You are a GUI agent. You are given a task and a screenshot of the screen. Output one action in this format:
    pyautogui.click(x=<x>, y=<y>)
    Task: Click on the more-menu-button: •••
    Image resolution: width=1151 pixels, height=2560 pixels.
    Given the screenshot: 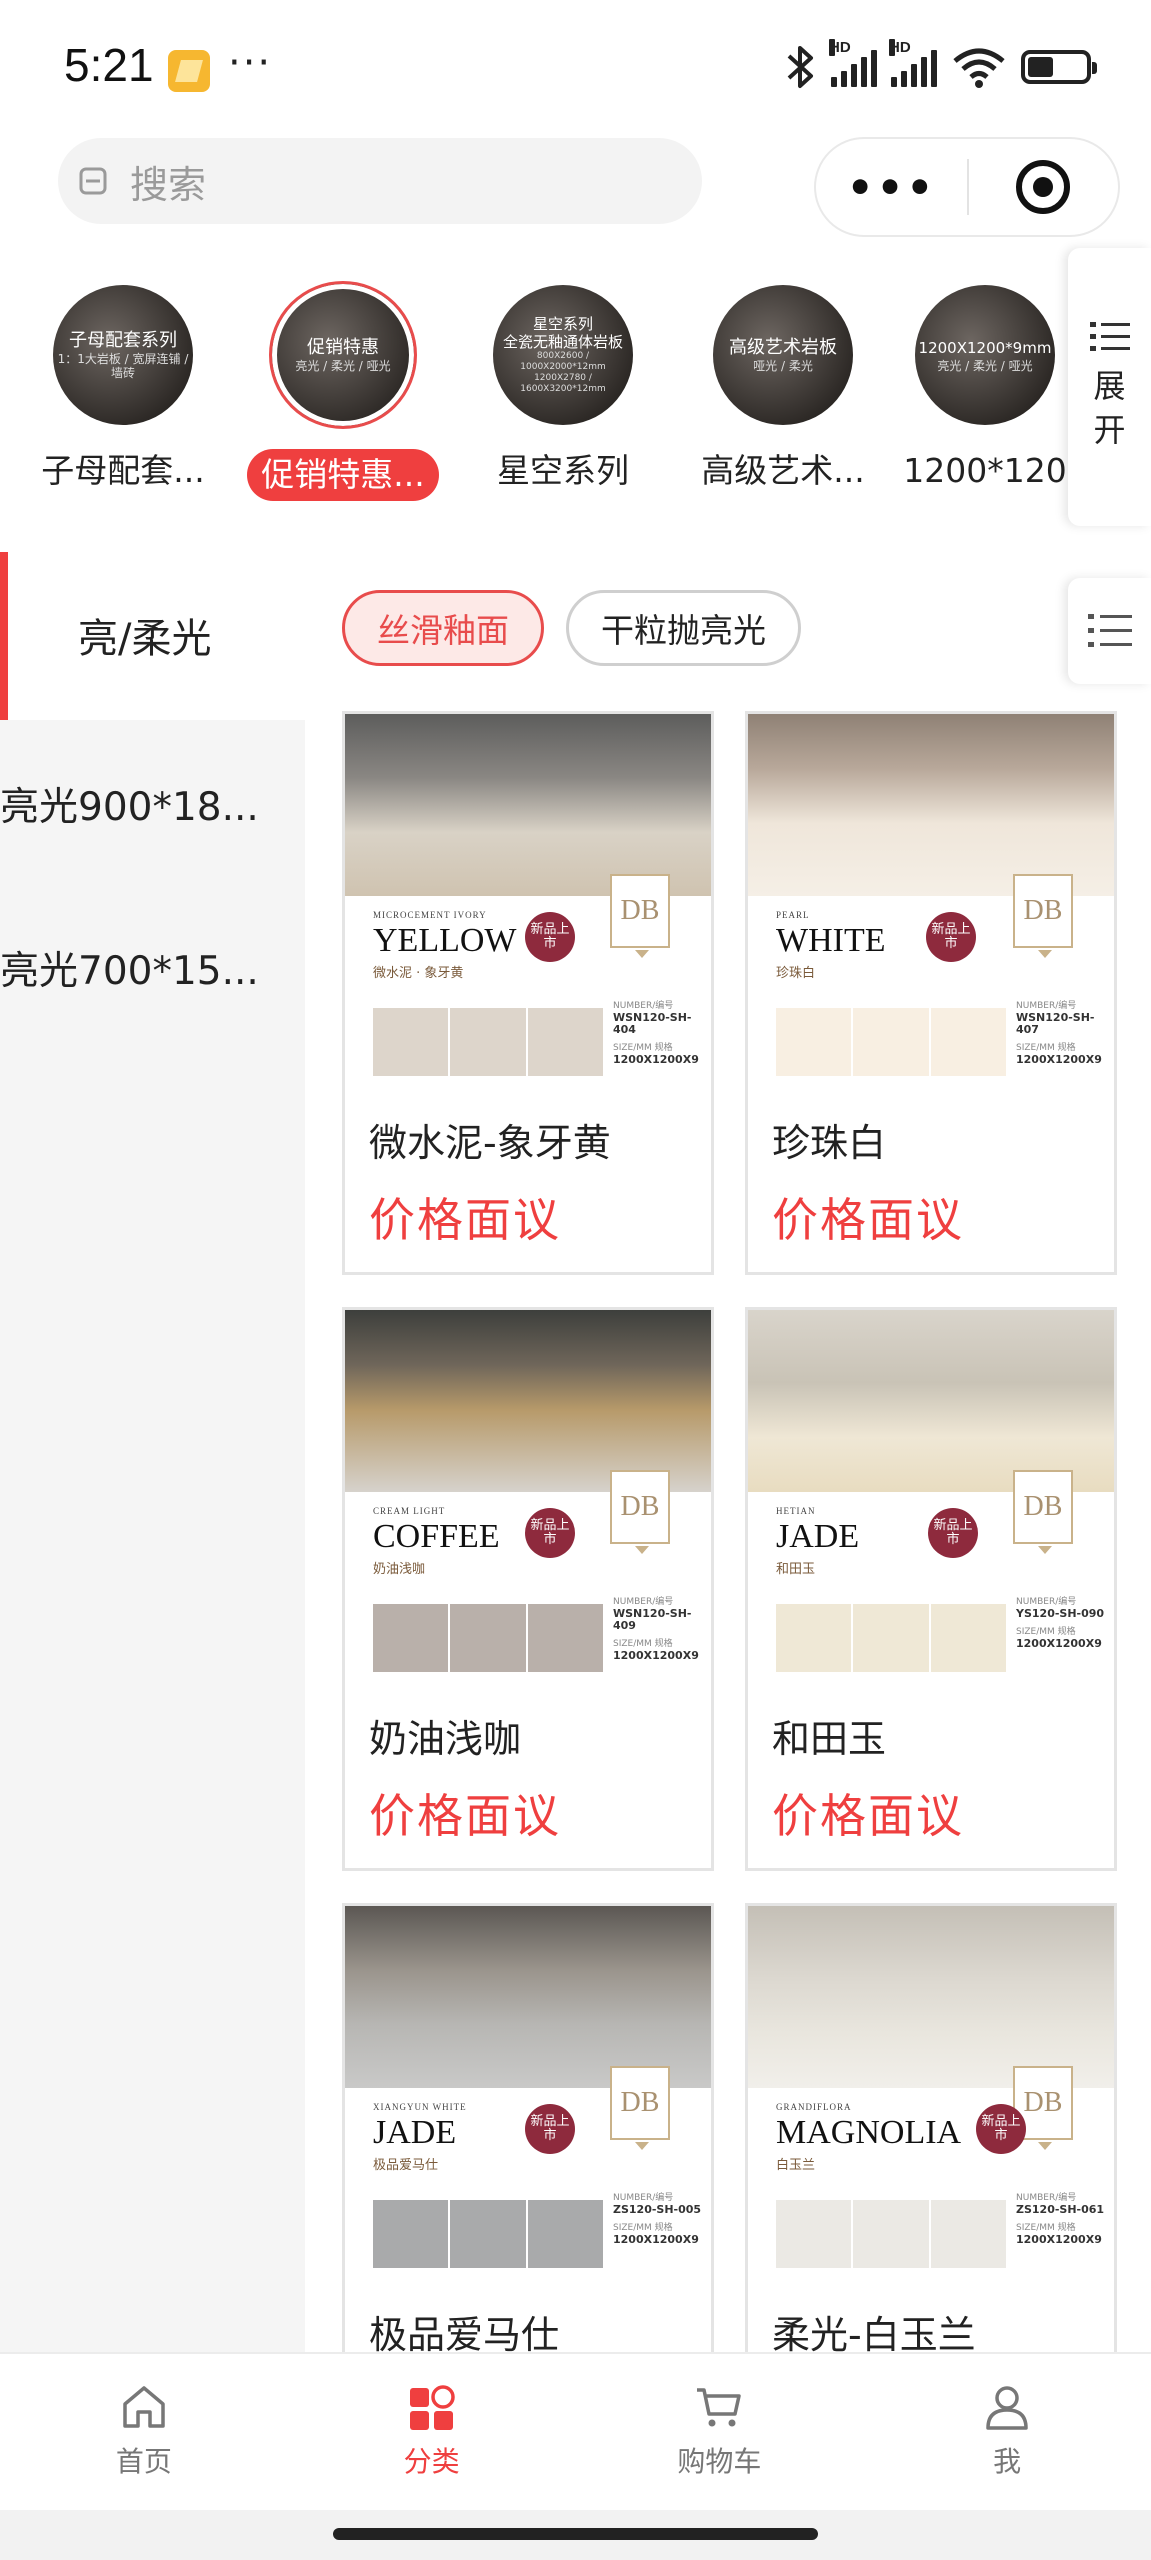 What is the action you would take?
    pyautogui.click(x=891, y=187)
    